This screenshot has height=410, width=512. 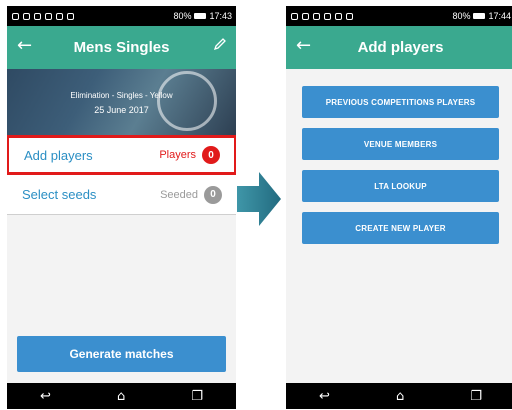 I want to click on previous-competitions-players-button: PREVIOUS COMPETITIONS PLAYERS, so click(x=400, y=102).